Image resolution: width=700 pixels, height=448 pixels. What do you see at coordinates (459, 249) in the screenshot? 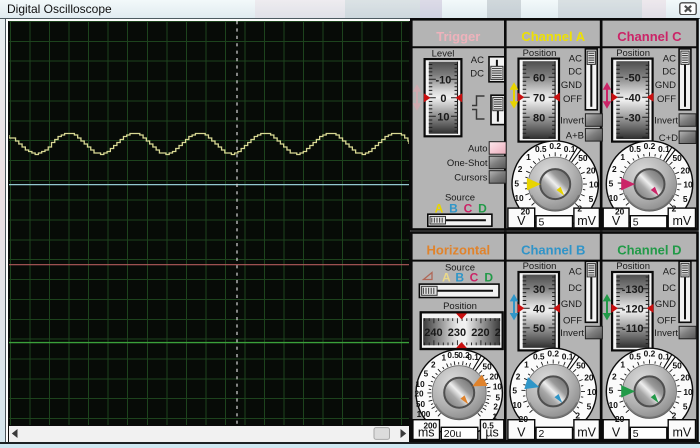
I see `svg-text: Horizontal` at bounding box center [459, 249].